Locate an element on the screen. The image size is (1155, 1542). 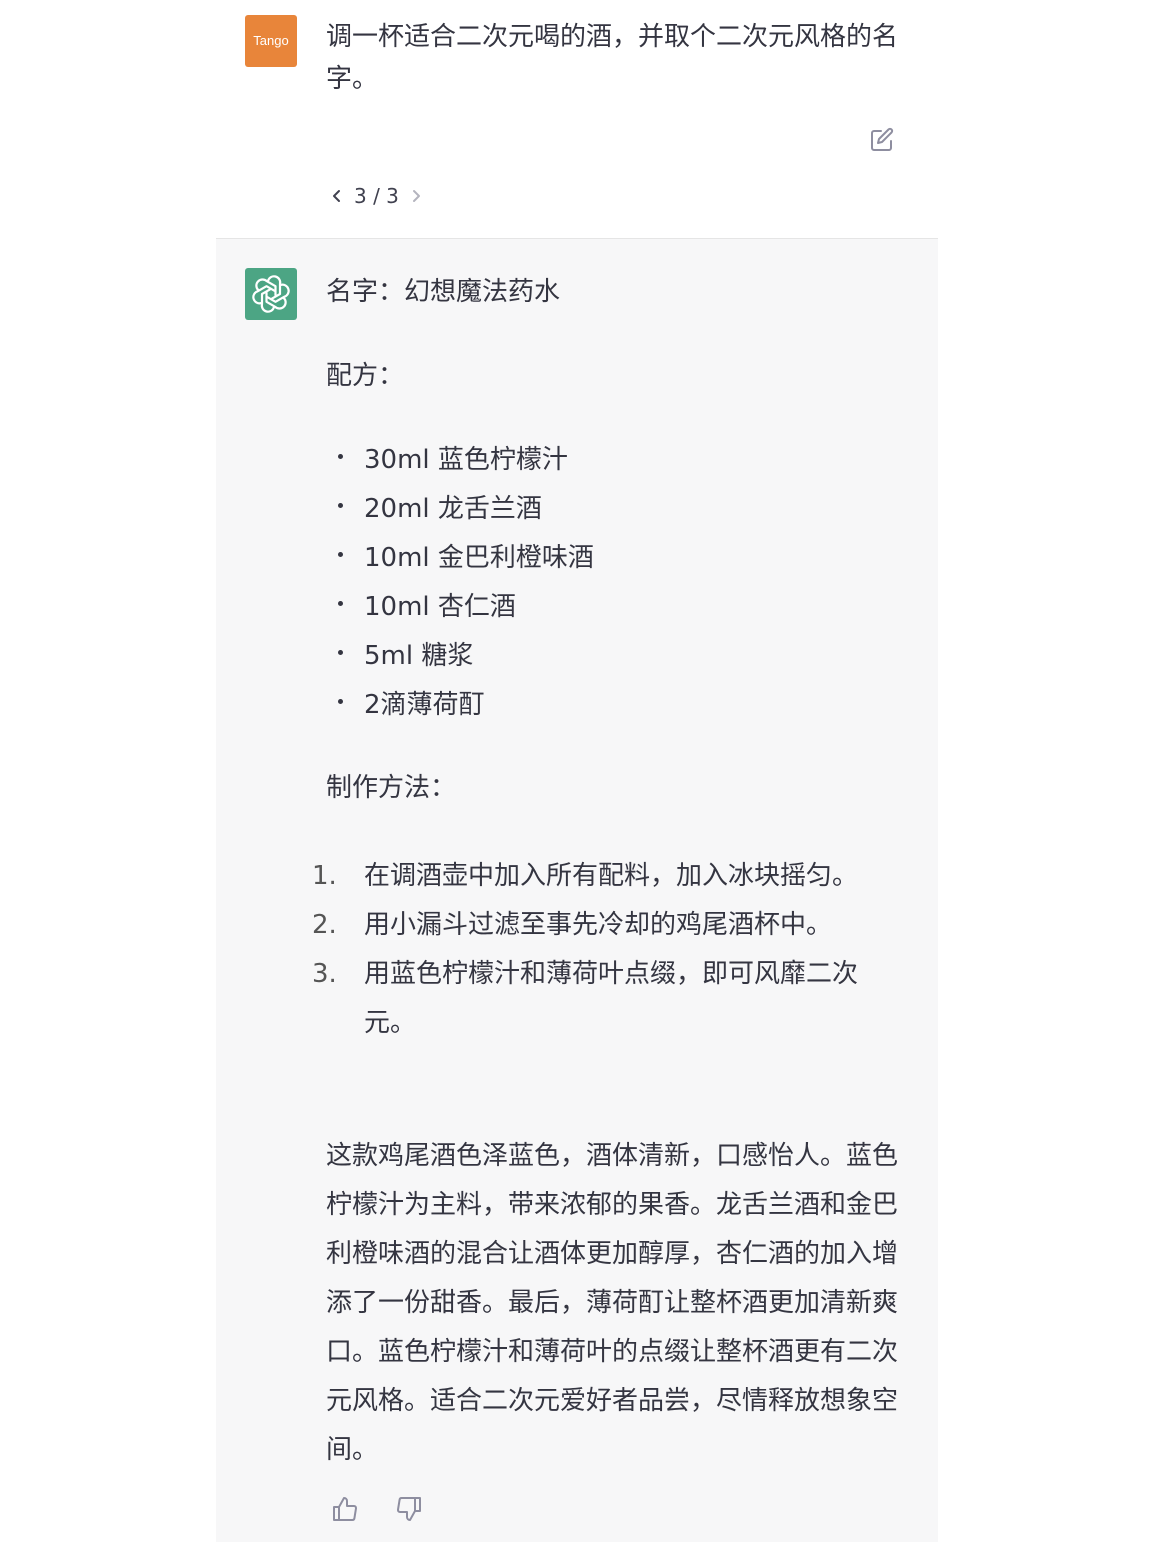
list-item: 1. 在调酒壶中加入所有配料，加入冰块摇匀。 is located at coordinates (602, 876).